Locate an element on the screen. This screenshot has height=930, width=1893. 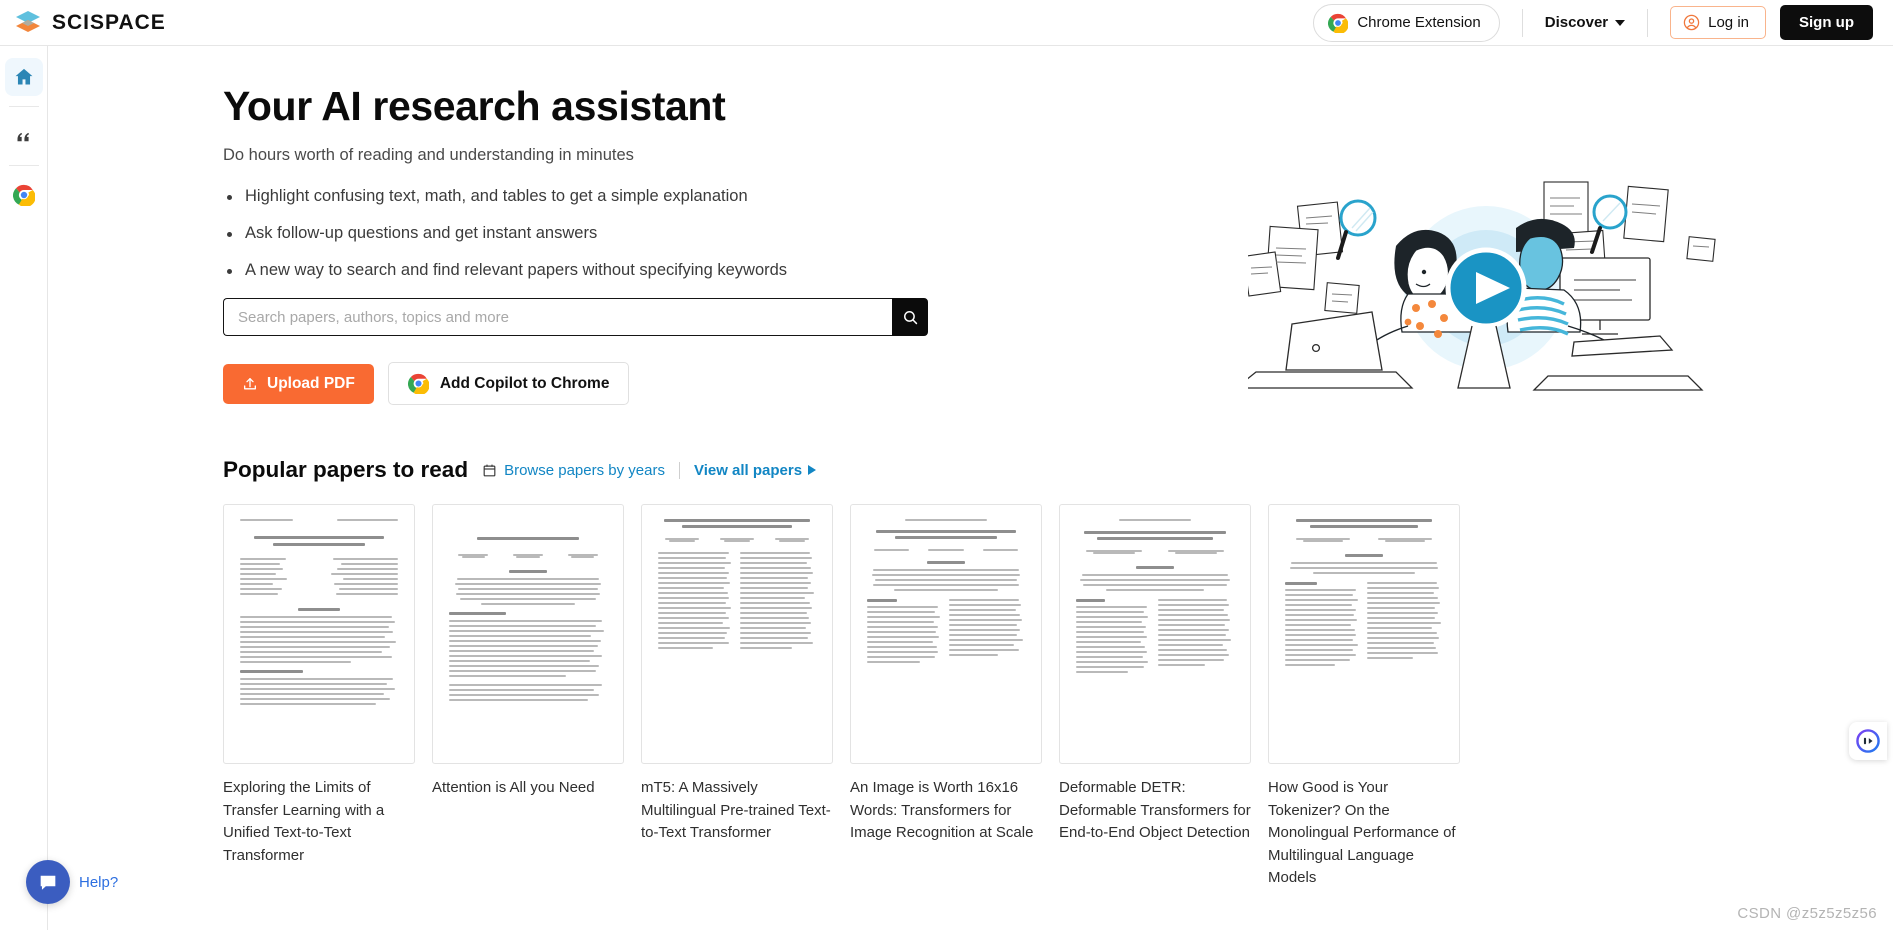
sidebar-item-home is located at coordinates (23, 77).